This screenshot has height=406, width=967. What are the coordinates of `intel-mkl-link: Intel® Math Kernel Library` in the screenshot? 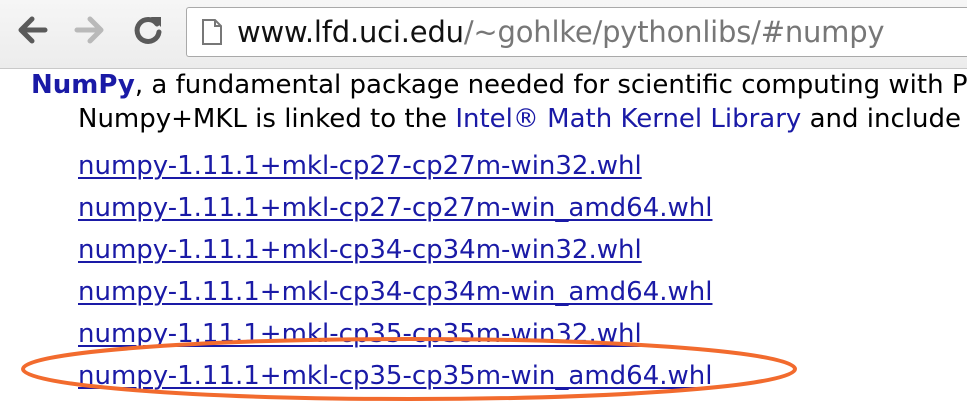 It's located at (628, 119).